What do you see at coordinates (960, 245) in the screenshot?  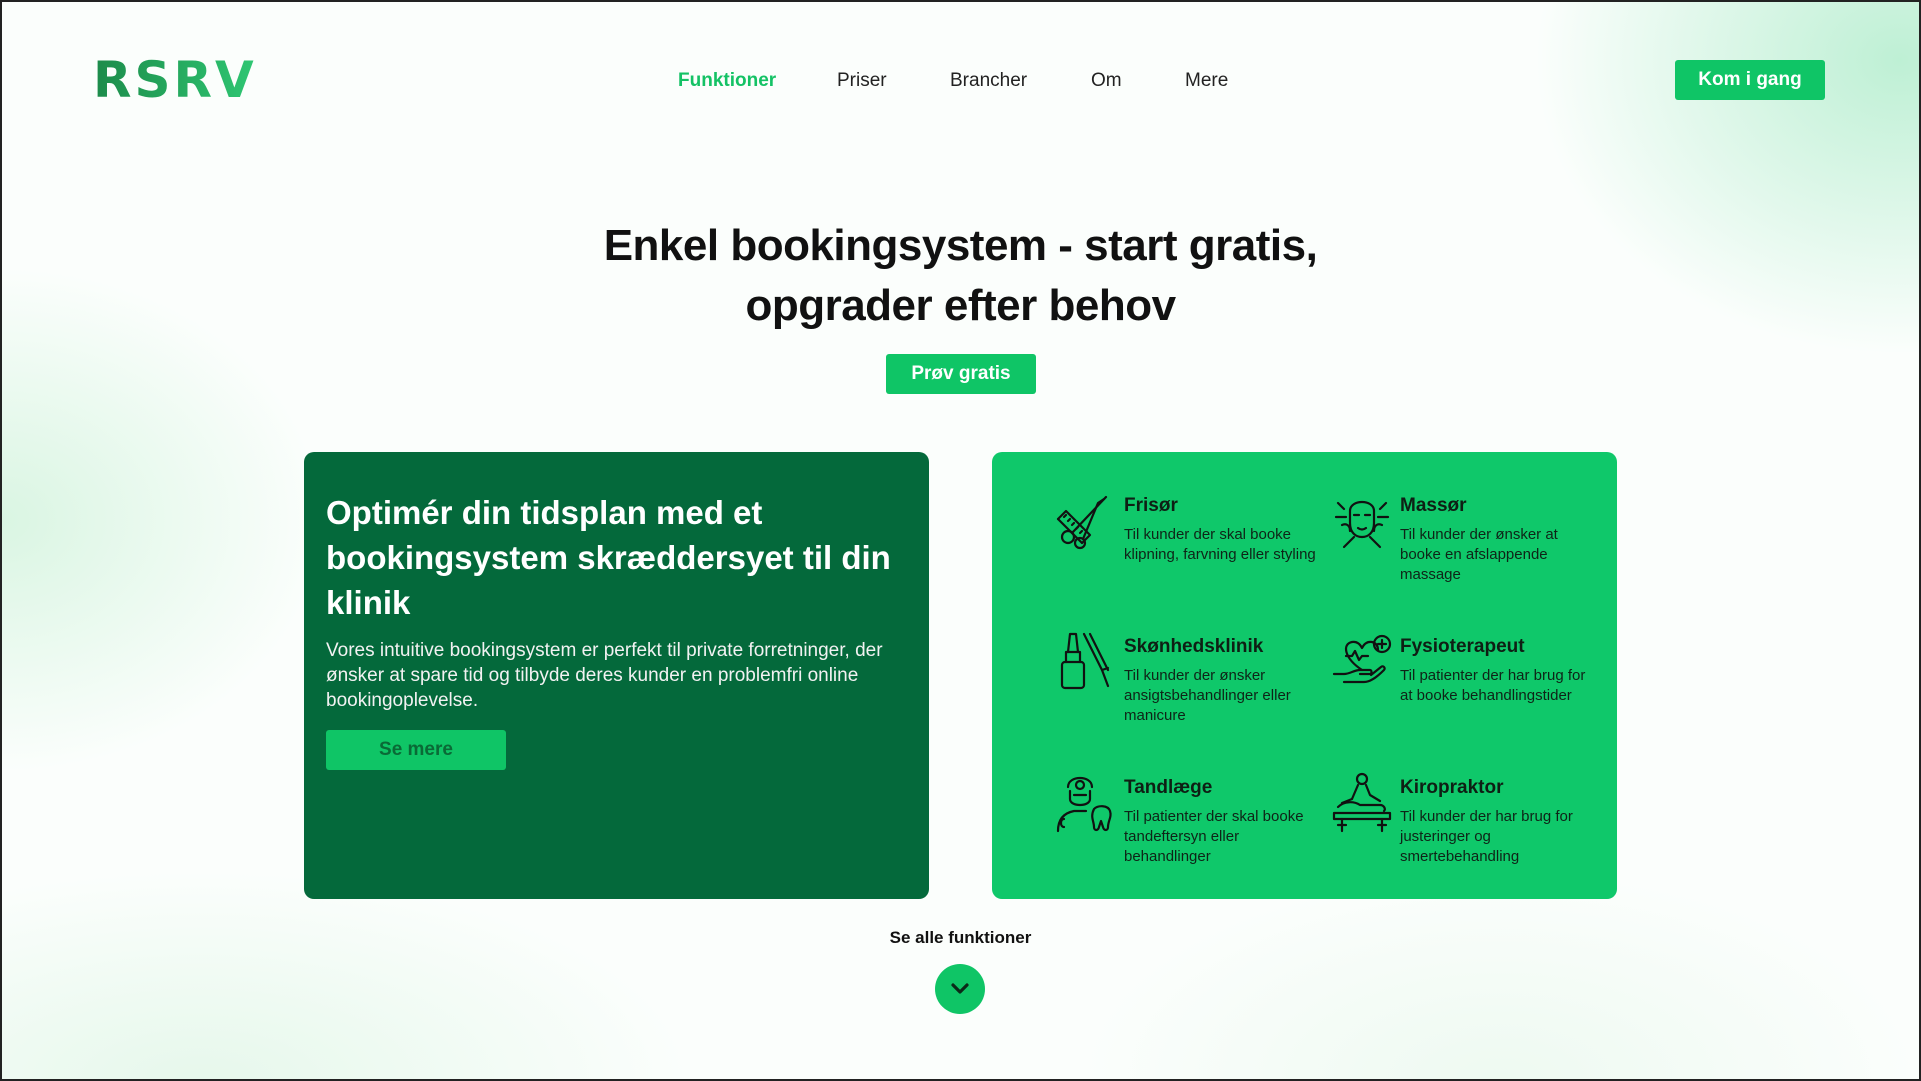 I see `hero-title-line1: Enkel bookingsystem - start gratis,` at bounding box center [960, 245].